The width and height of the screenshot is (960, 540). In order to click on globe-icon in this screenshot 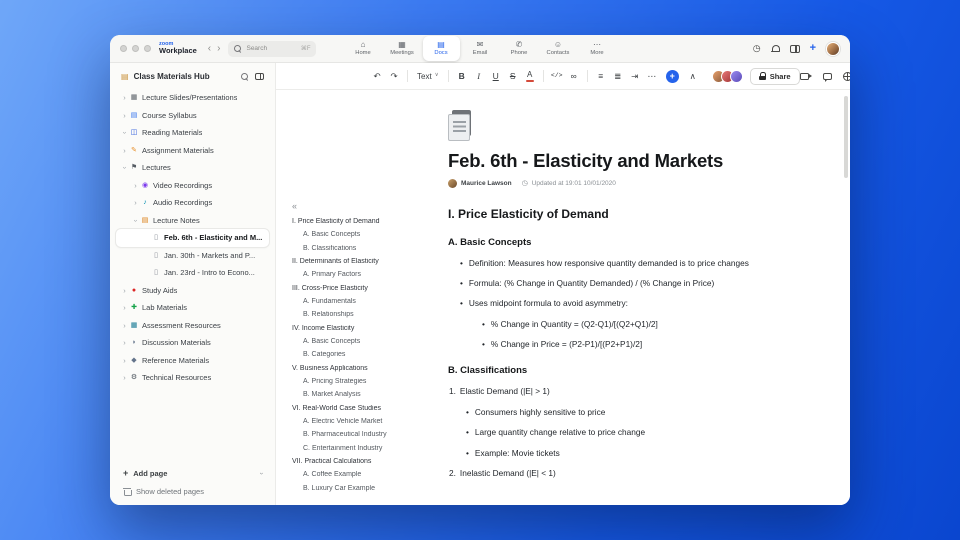, I will do `click(846, 76)`.